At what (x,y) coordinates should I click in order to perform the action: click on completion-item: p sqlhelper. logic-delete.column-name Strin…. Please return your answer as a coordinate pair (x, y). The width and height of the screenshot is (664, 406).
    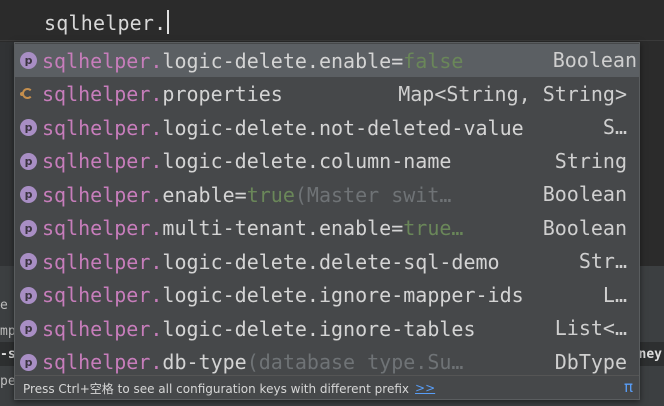
    Looking at the image, I should click on (327, 161).